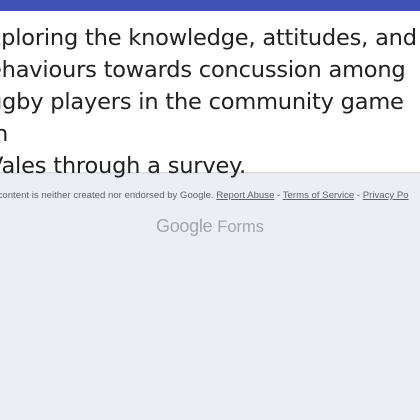 The width and height of the screenshot is (420, 420). I want to click on form-title-line-1: xploring the knowledge, attitudes, and, so click(208, 38).